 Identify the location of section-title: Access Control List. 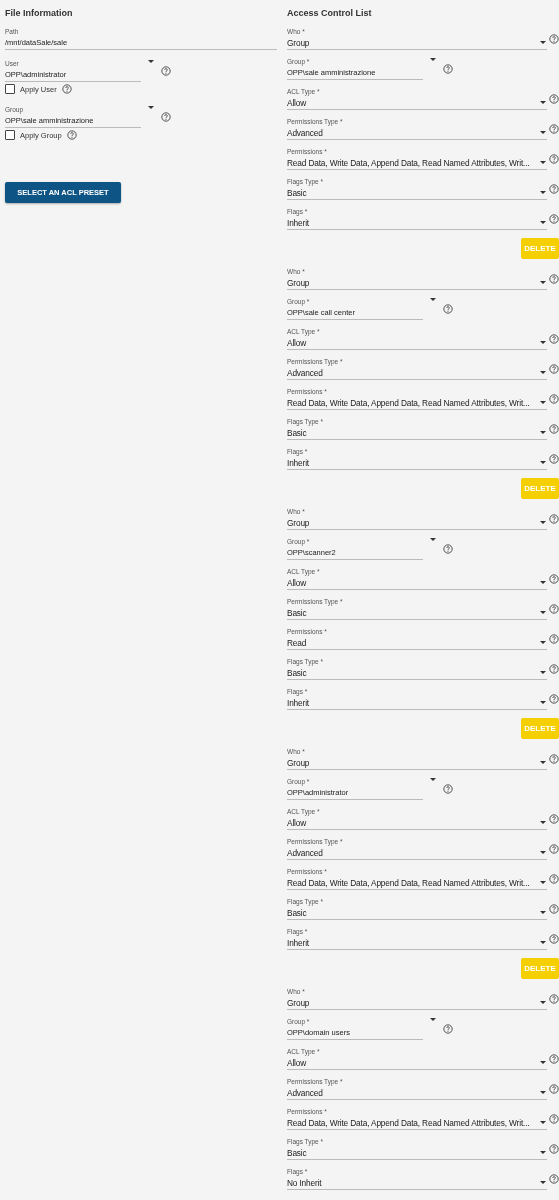
(330, 13).